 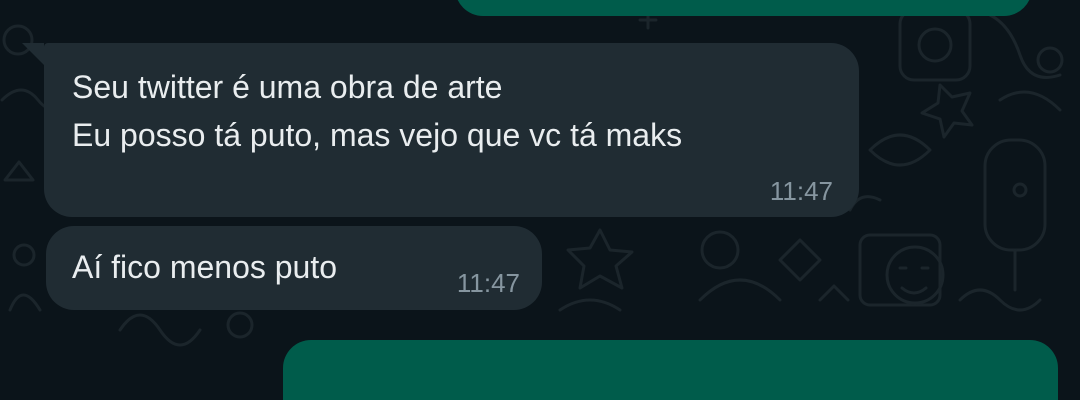 What do you see at coordinates (205, 267) in the screenshot?
I see `message-text-line: Aí fico menos puto` at bounding box center [205, 267].